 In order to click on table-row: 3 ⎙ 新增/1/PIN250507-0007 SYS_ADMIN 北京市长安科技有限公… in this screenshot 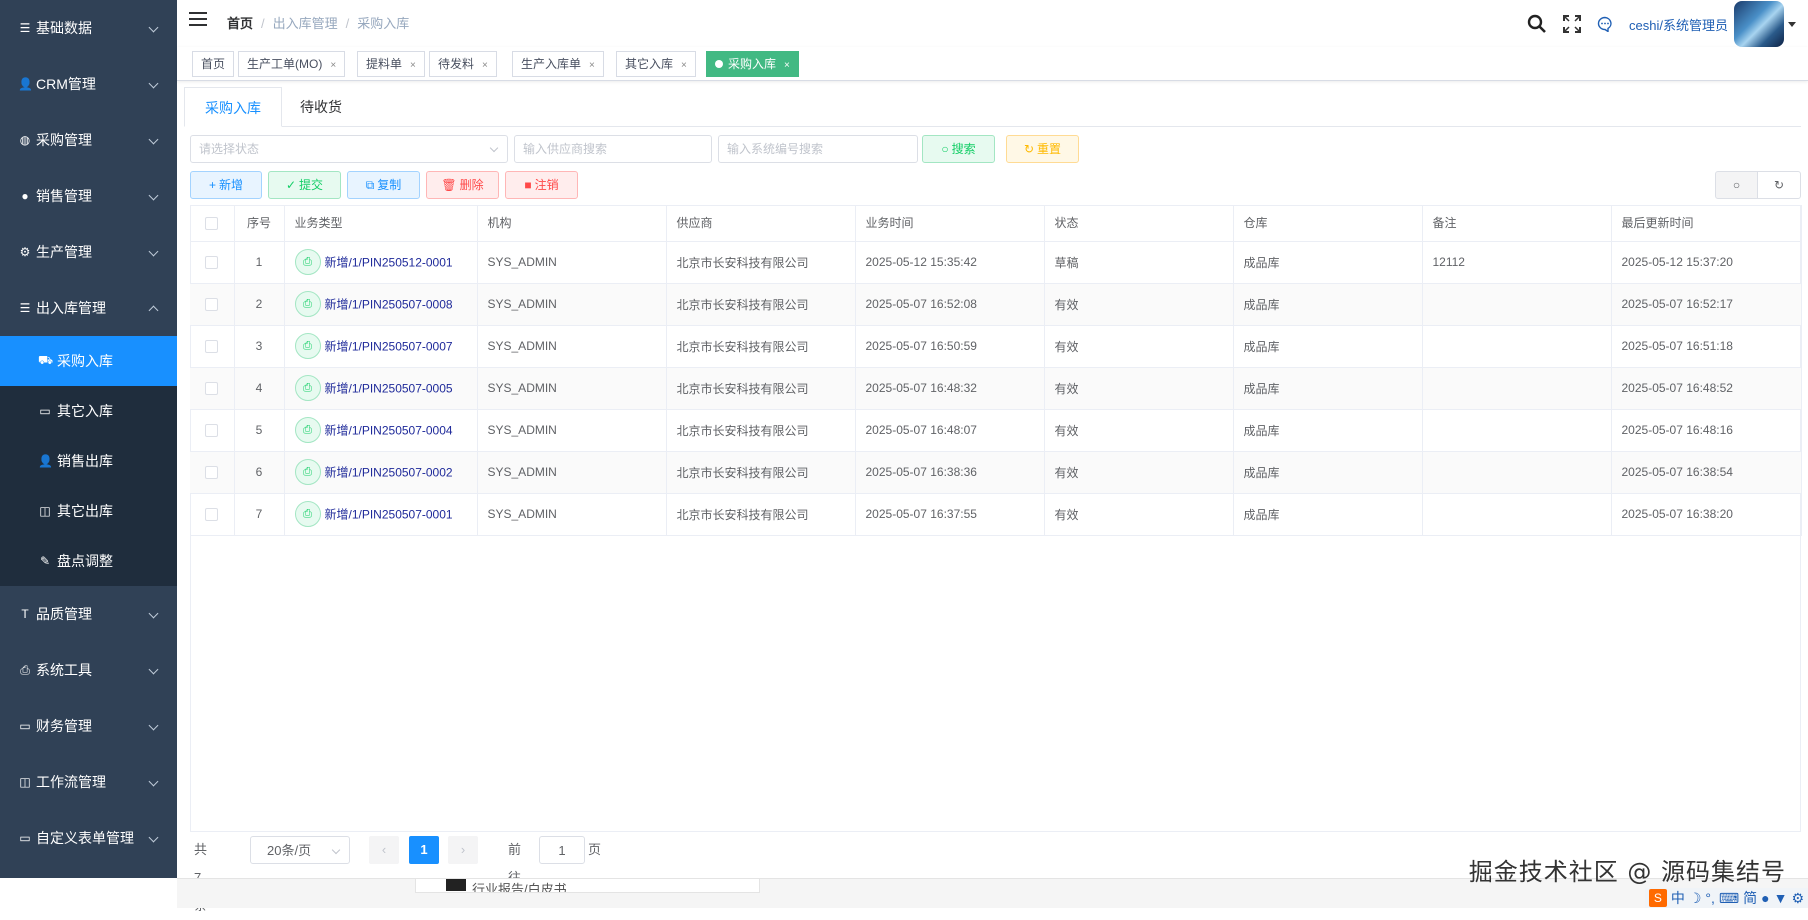, I will do `click(996, 346)`.